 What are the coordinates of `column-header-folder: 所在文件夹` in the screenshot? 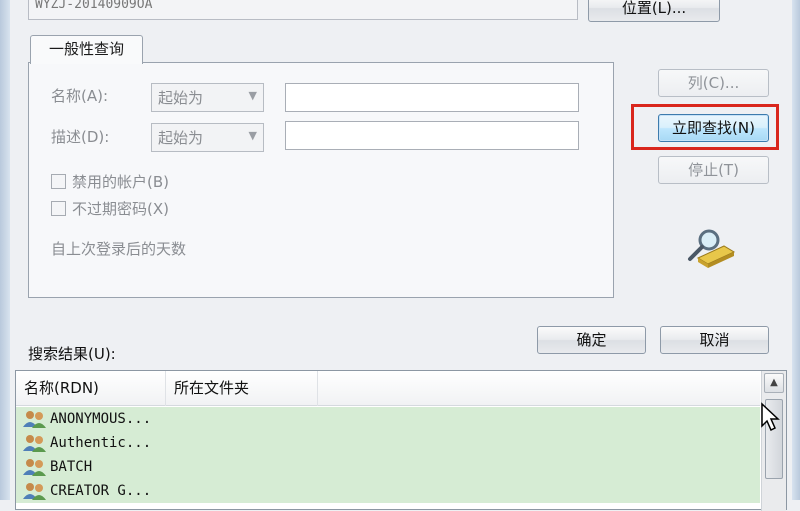 It's located at (242, 388).